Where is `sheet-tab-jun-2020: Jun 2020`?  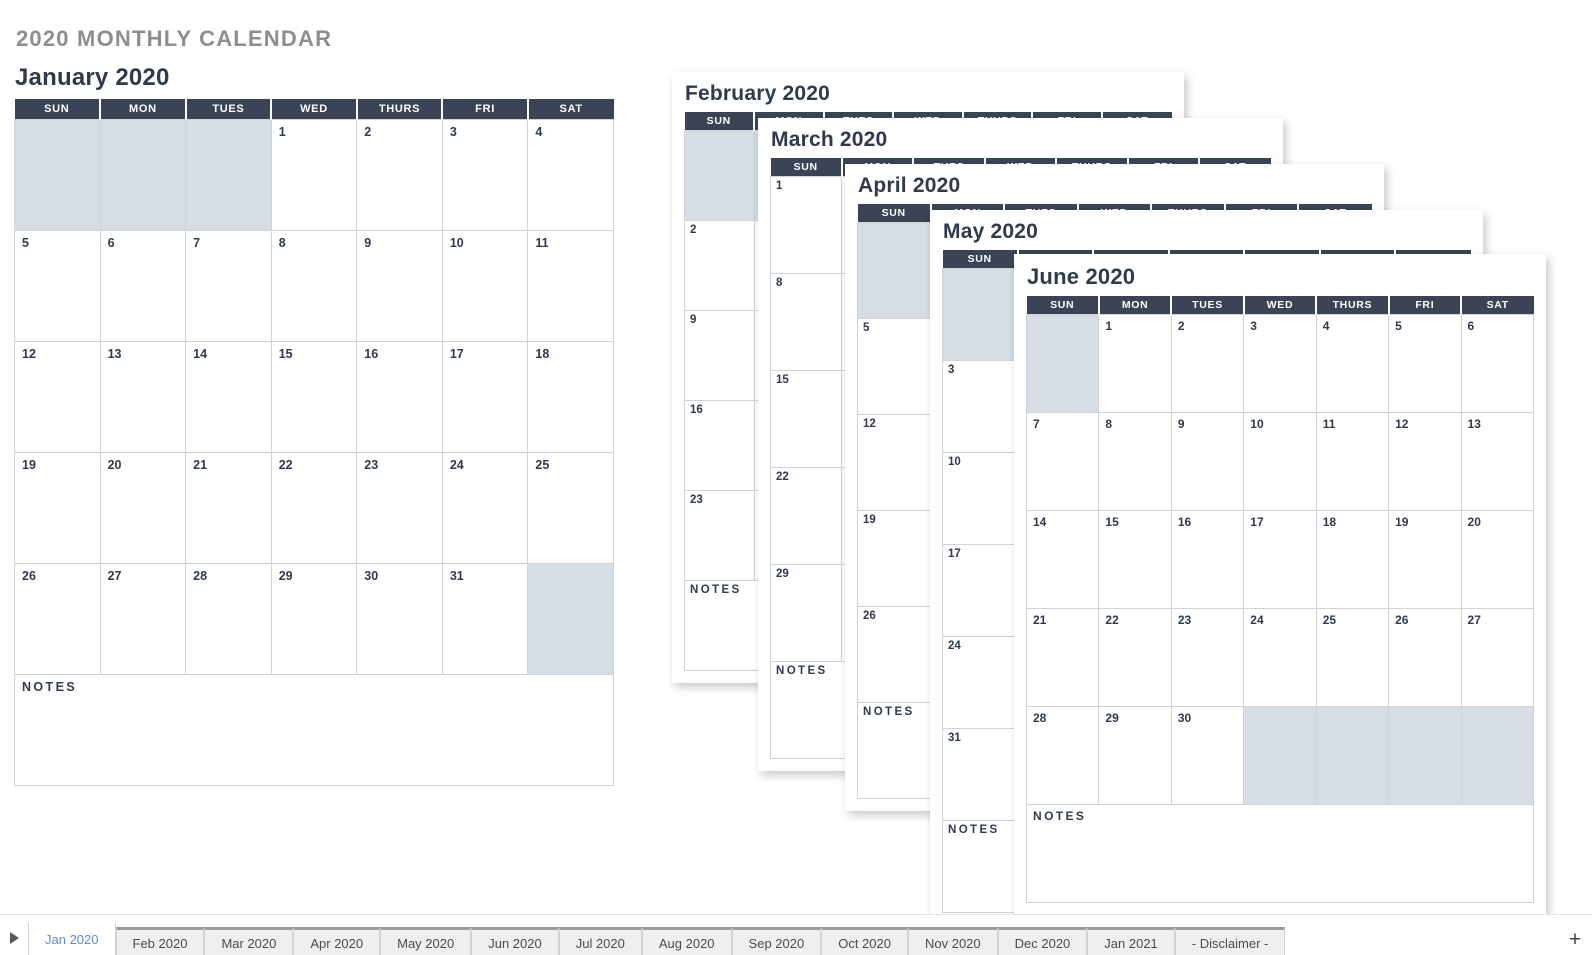 sheet-tab-jun-2020: Jun 2020 is located at coordinates (515, 941).